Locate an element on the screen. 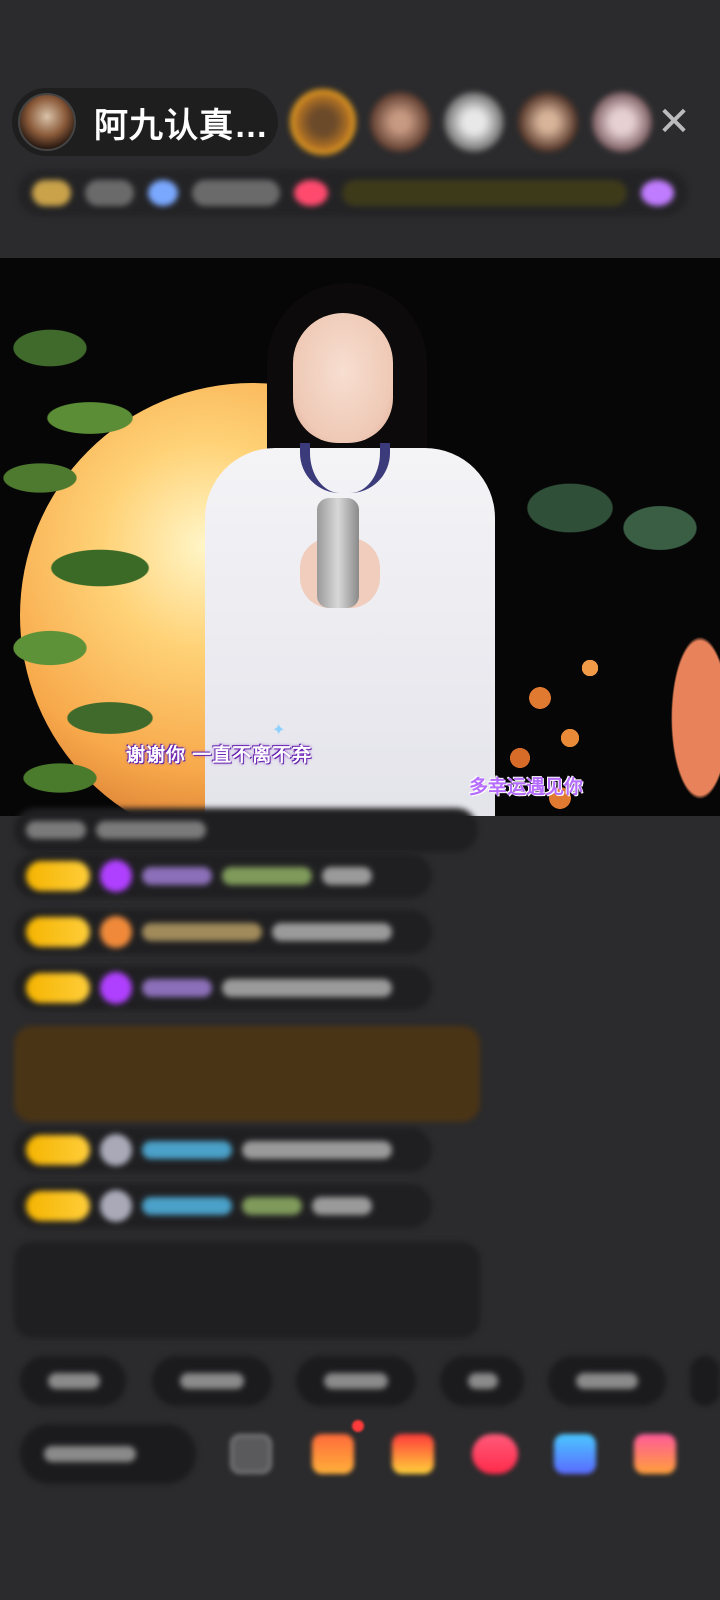  plants-right is located at coordinates (600, 642).